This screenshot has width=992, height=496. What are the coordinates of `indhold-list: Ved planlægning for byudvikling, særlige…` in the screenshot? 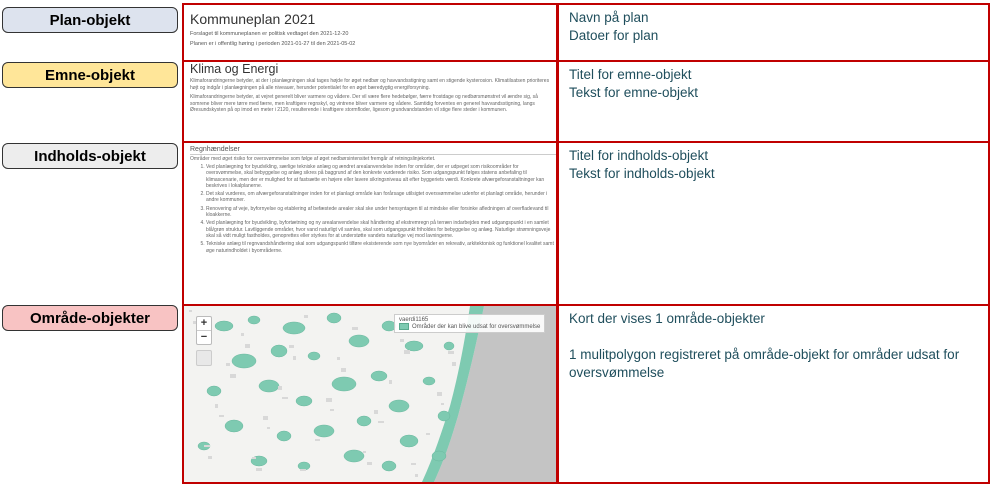 It's located at (370, 209).